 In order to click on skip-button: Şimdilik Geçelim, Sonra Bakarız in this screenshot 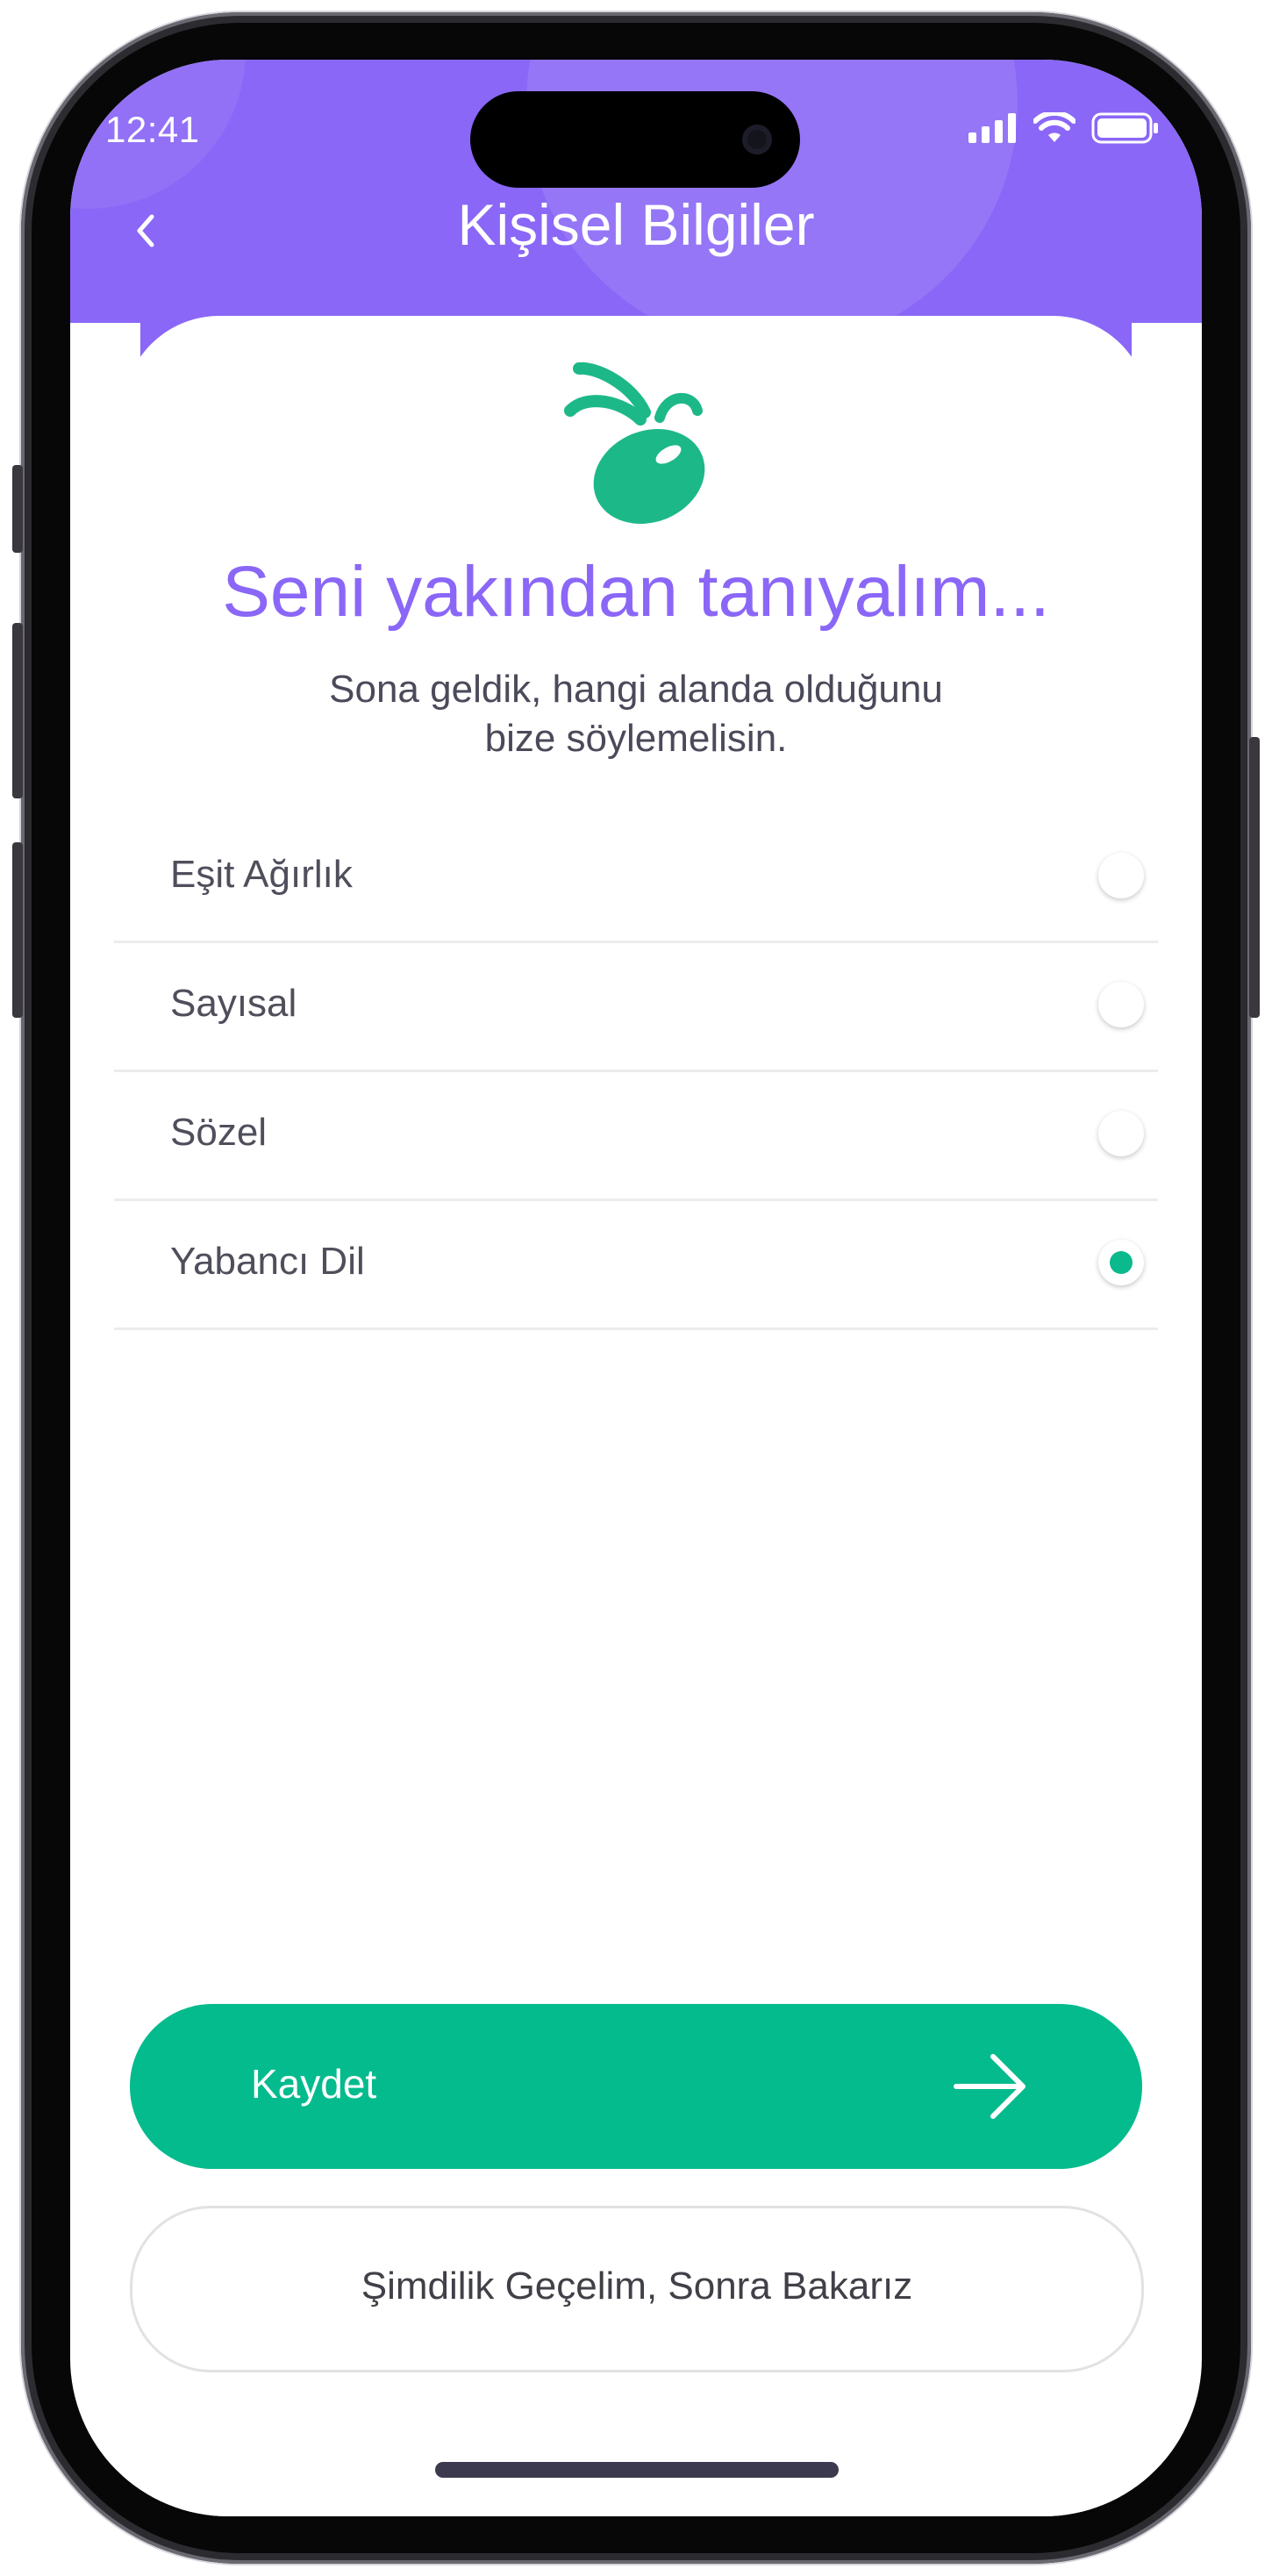, I will do `click(637, 2289)`.